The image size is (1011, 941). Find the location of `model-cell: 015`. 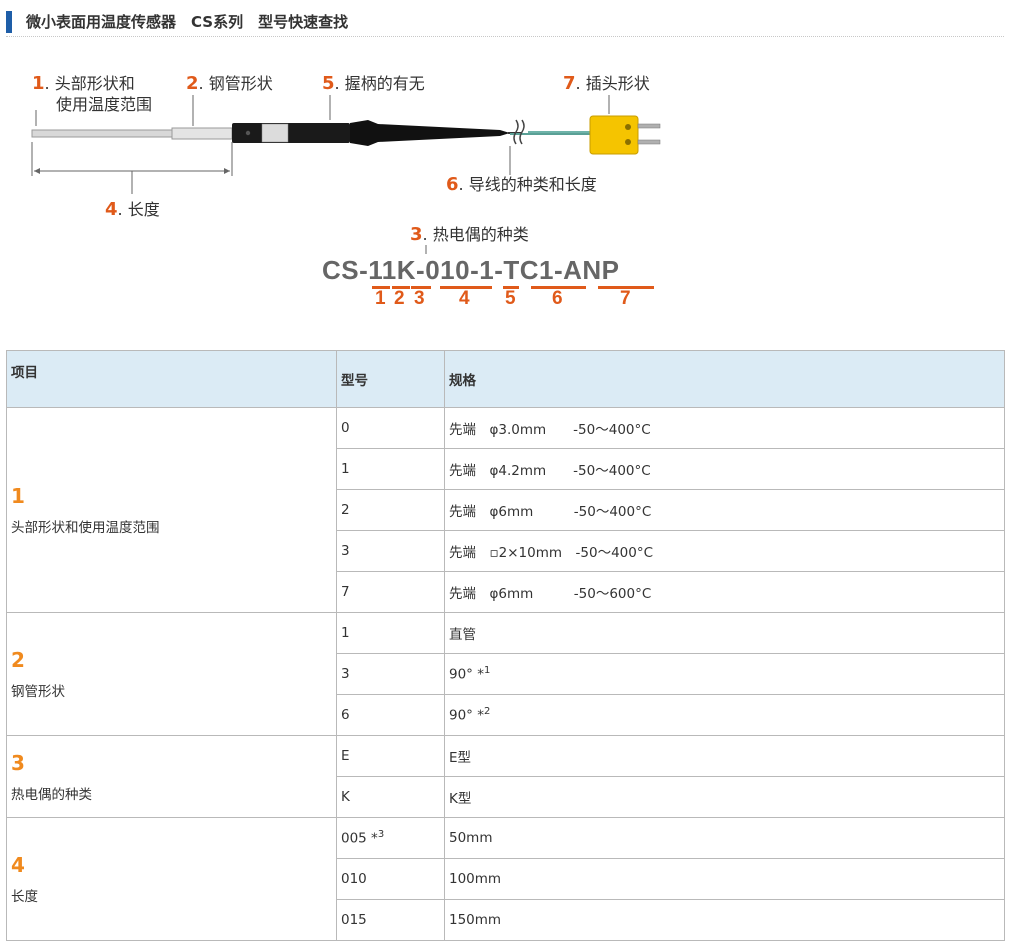

model-cell: 015 is located at coordinates (390, 920).